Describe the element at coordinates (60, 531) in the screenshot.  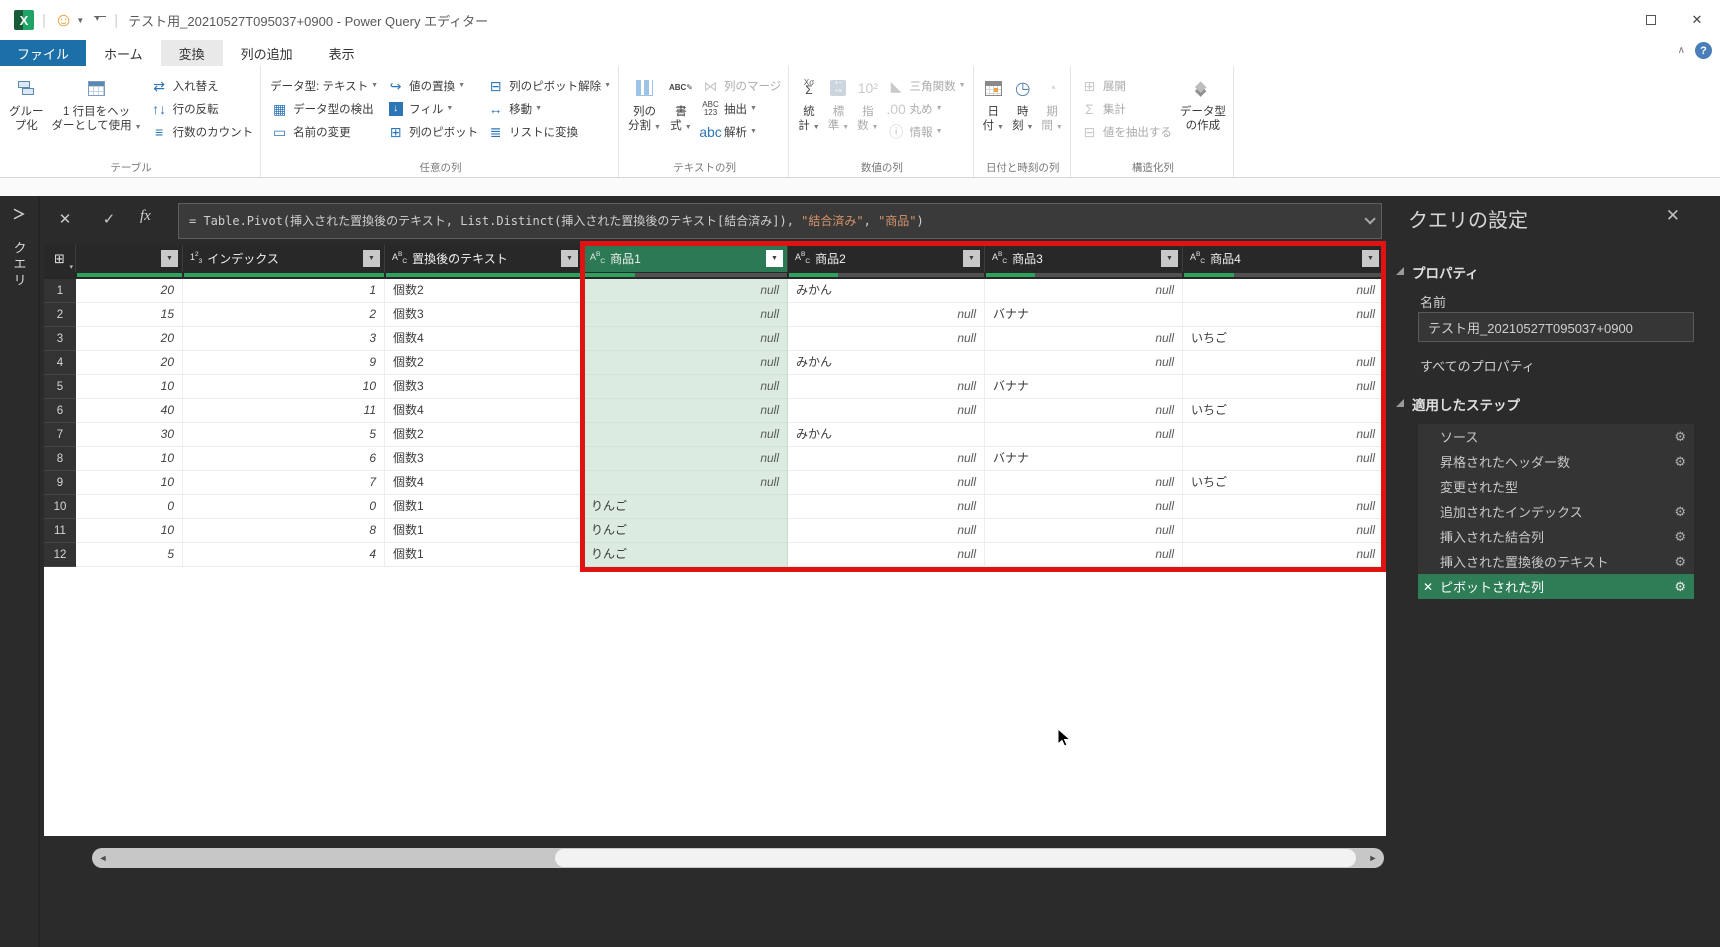
I see `row-number: 11` at that location.